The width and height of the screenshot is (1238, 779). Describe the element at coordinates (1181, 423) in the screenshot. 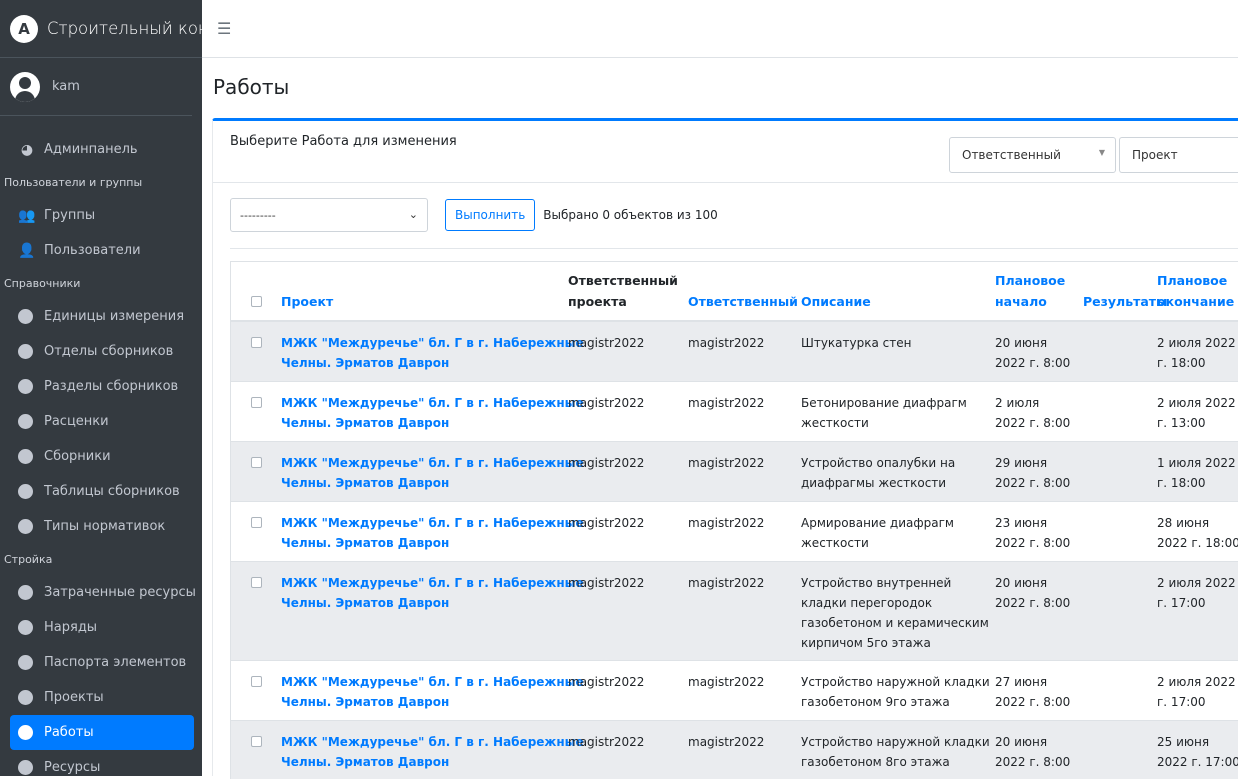

I see `planned-end-line2: г. 13:00` at that location.